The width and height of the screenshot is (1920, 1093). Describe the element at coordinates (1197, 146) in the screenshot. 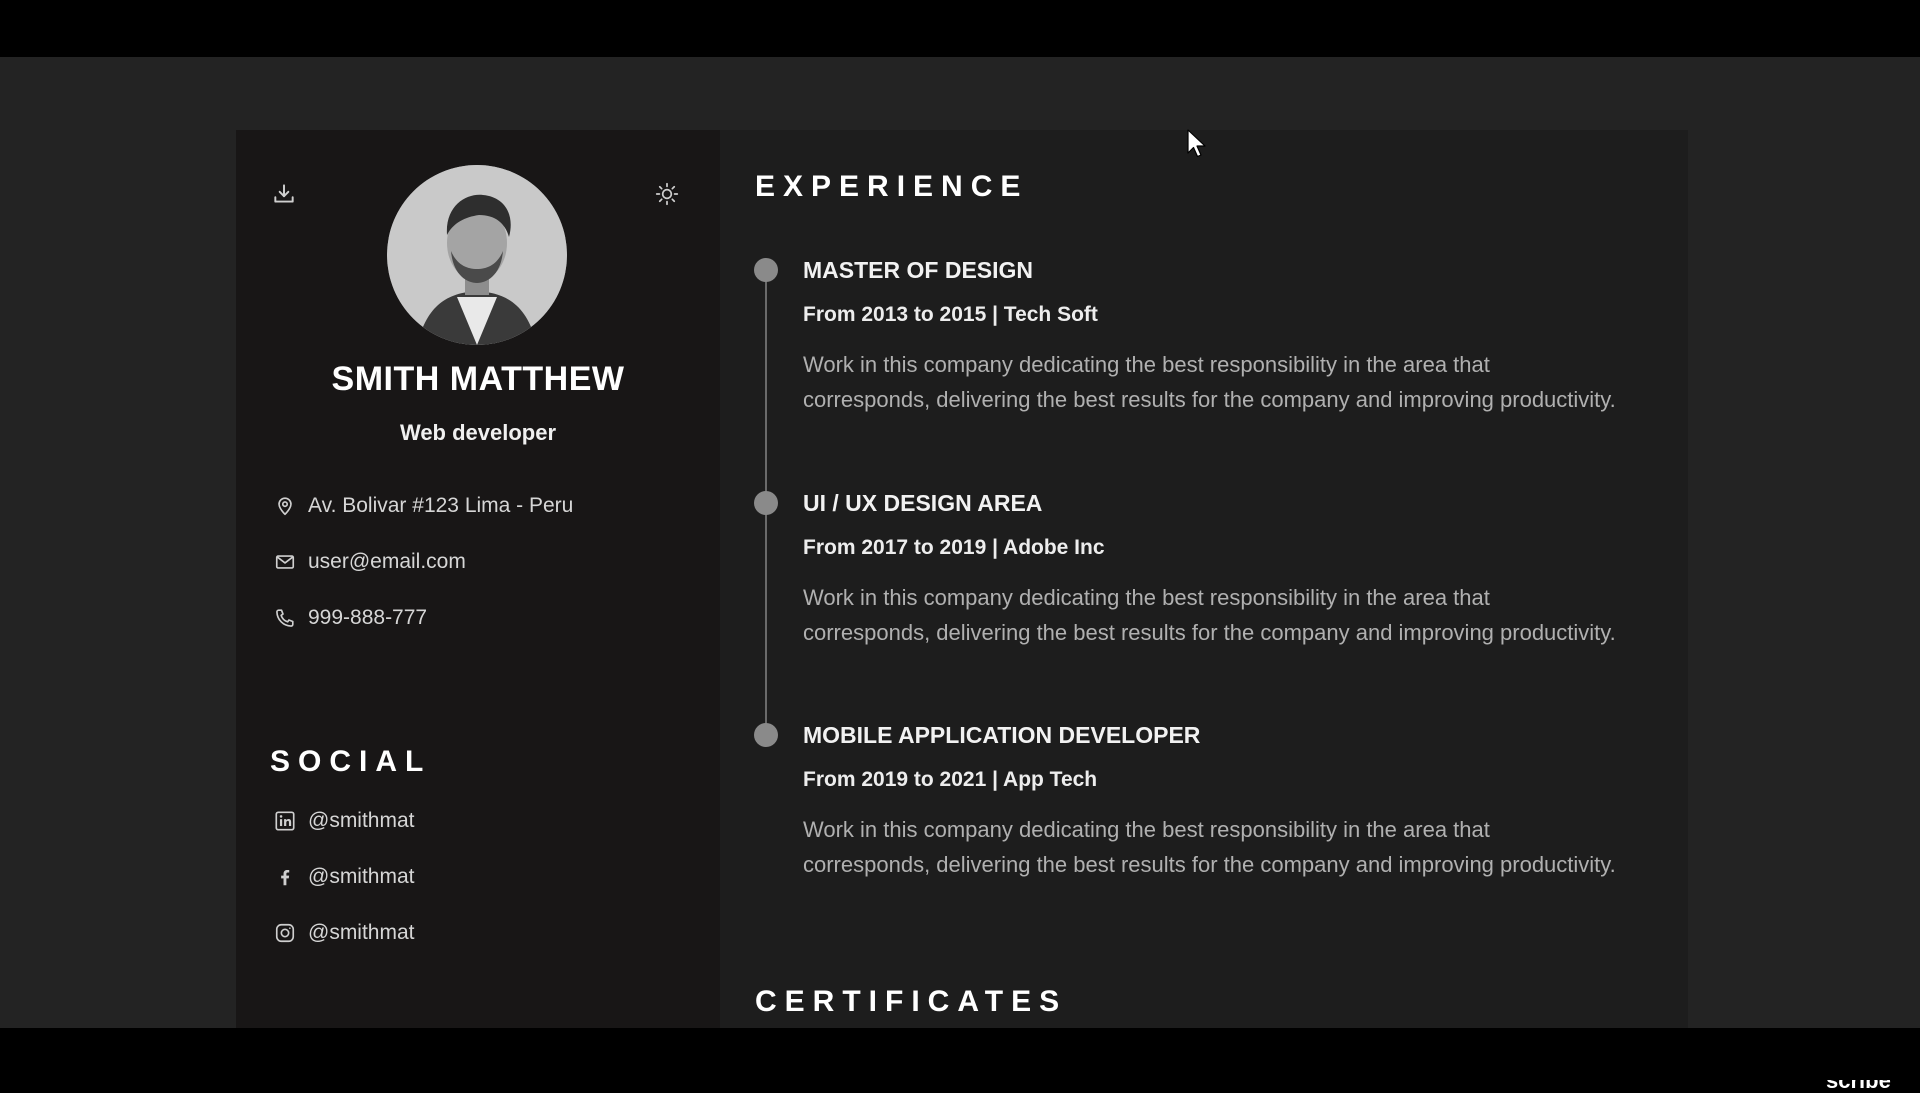

I see `mouse-cursor-icon` at that location.